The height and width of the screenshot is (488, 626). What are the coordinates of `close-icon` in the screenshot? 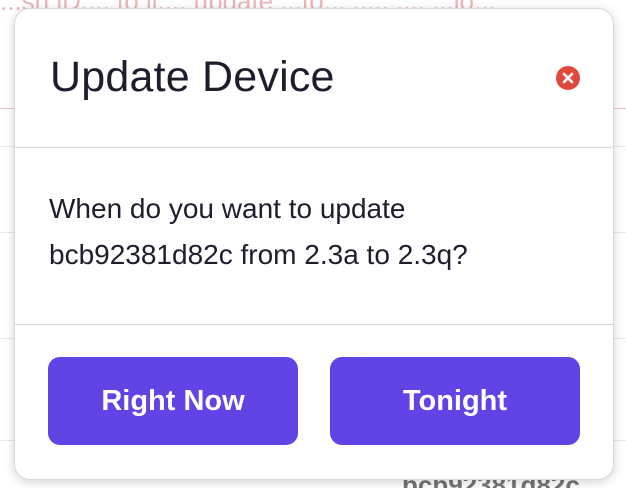 It's located at (568, 78).